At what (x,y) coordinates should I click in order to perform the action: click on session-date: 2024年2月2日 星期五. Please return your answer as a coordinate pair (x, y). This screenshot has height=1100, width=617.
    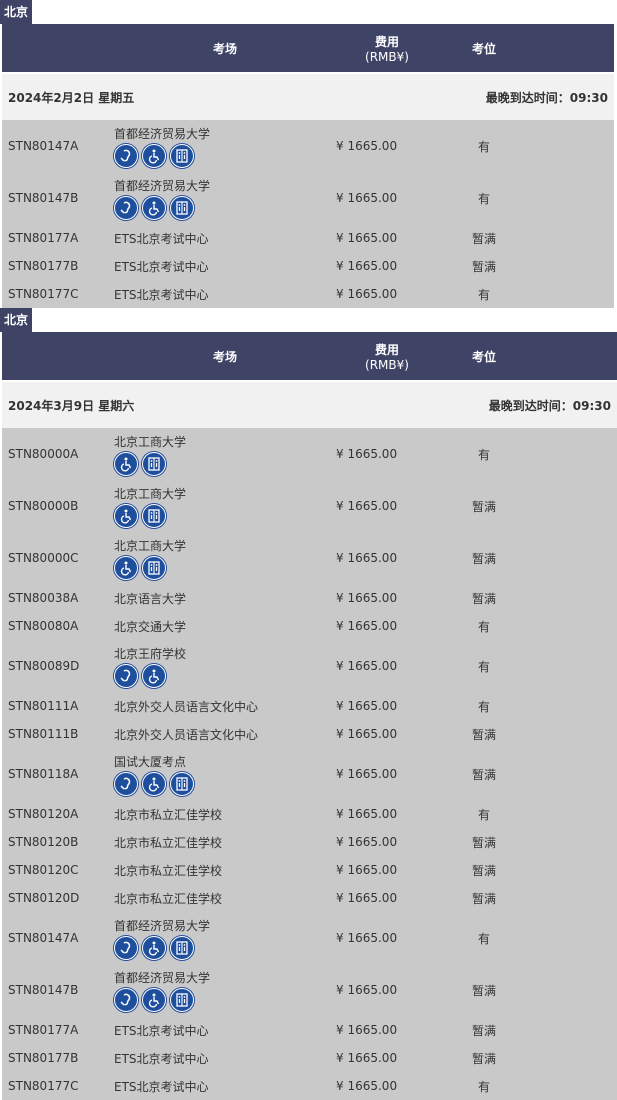
    Looking at the image, I should click on (220, 96).